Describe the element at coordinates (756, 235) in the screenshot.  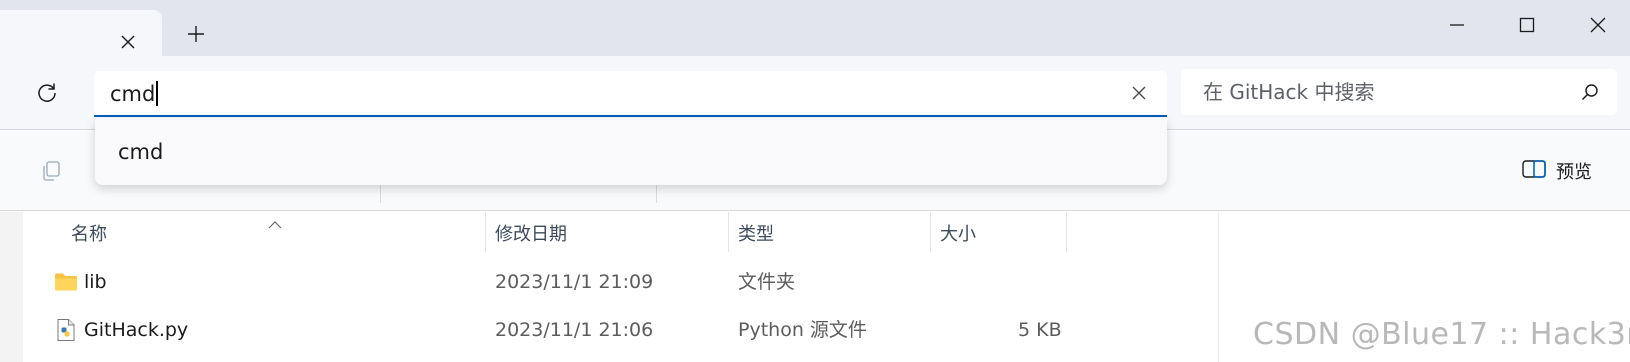
I see `column-header-type: 类型` at that location.